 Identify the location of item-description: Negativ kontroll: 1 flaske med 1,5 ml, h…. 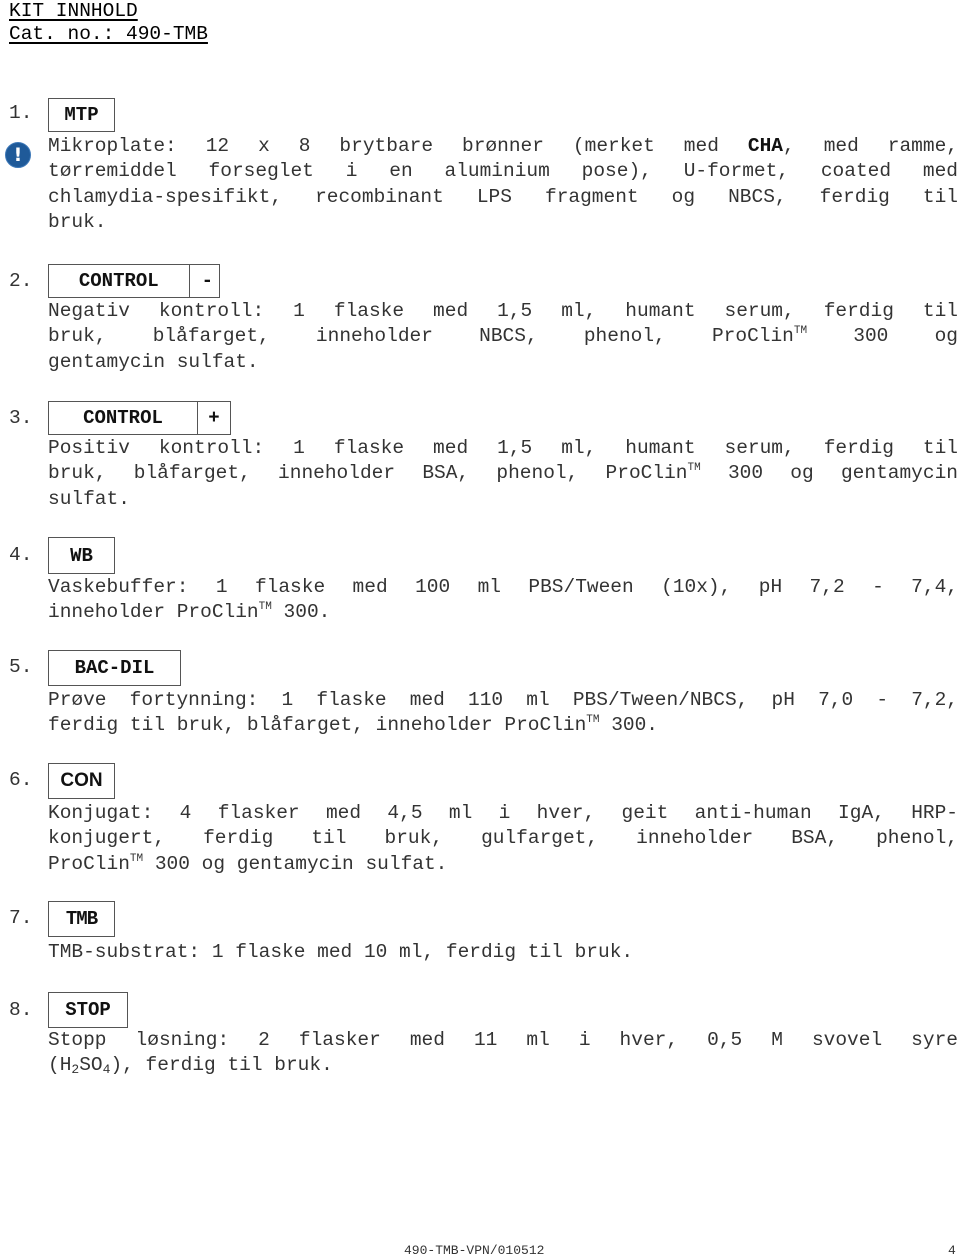
(503, 337).